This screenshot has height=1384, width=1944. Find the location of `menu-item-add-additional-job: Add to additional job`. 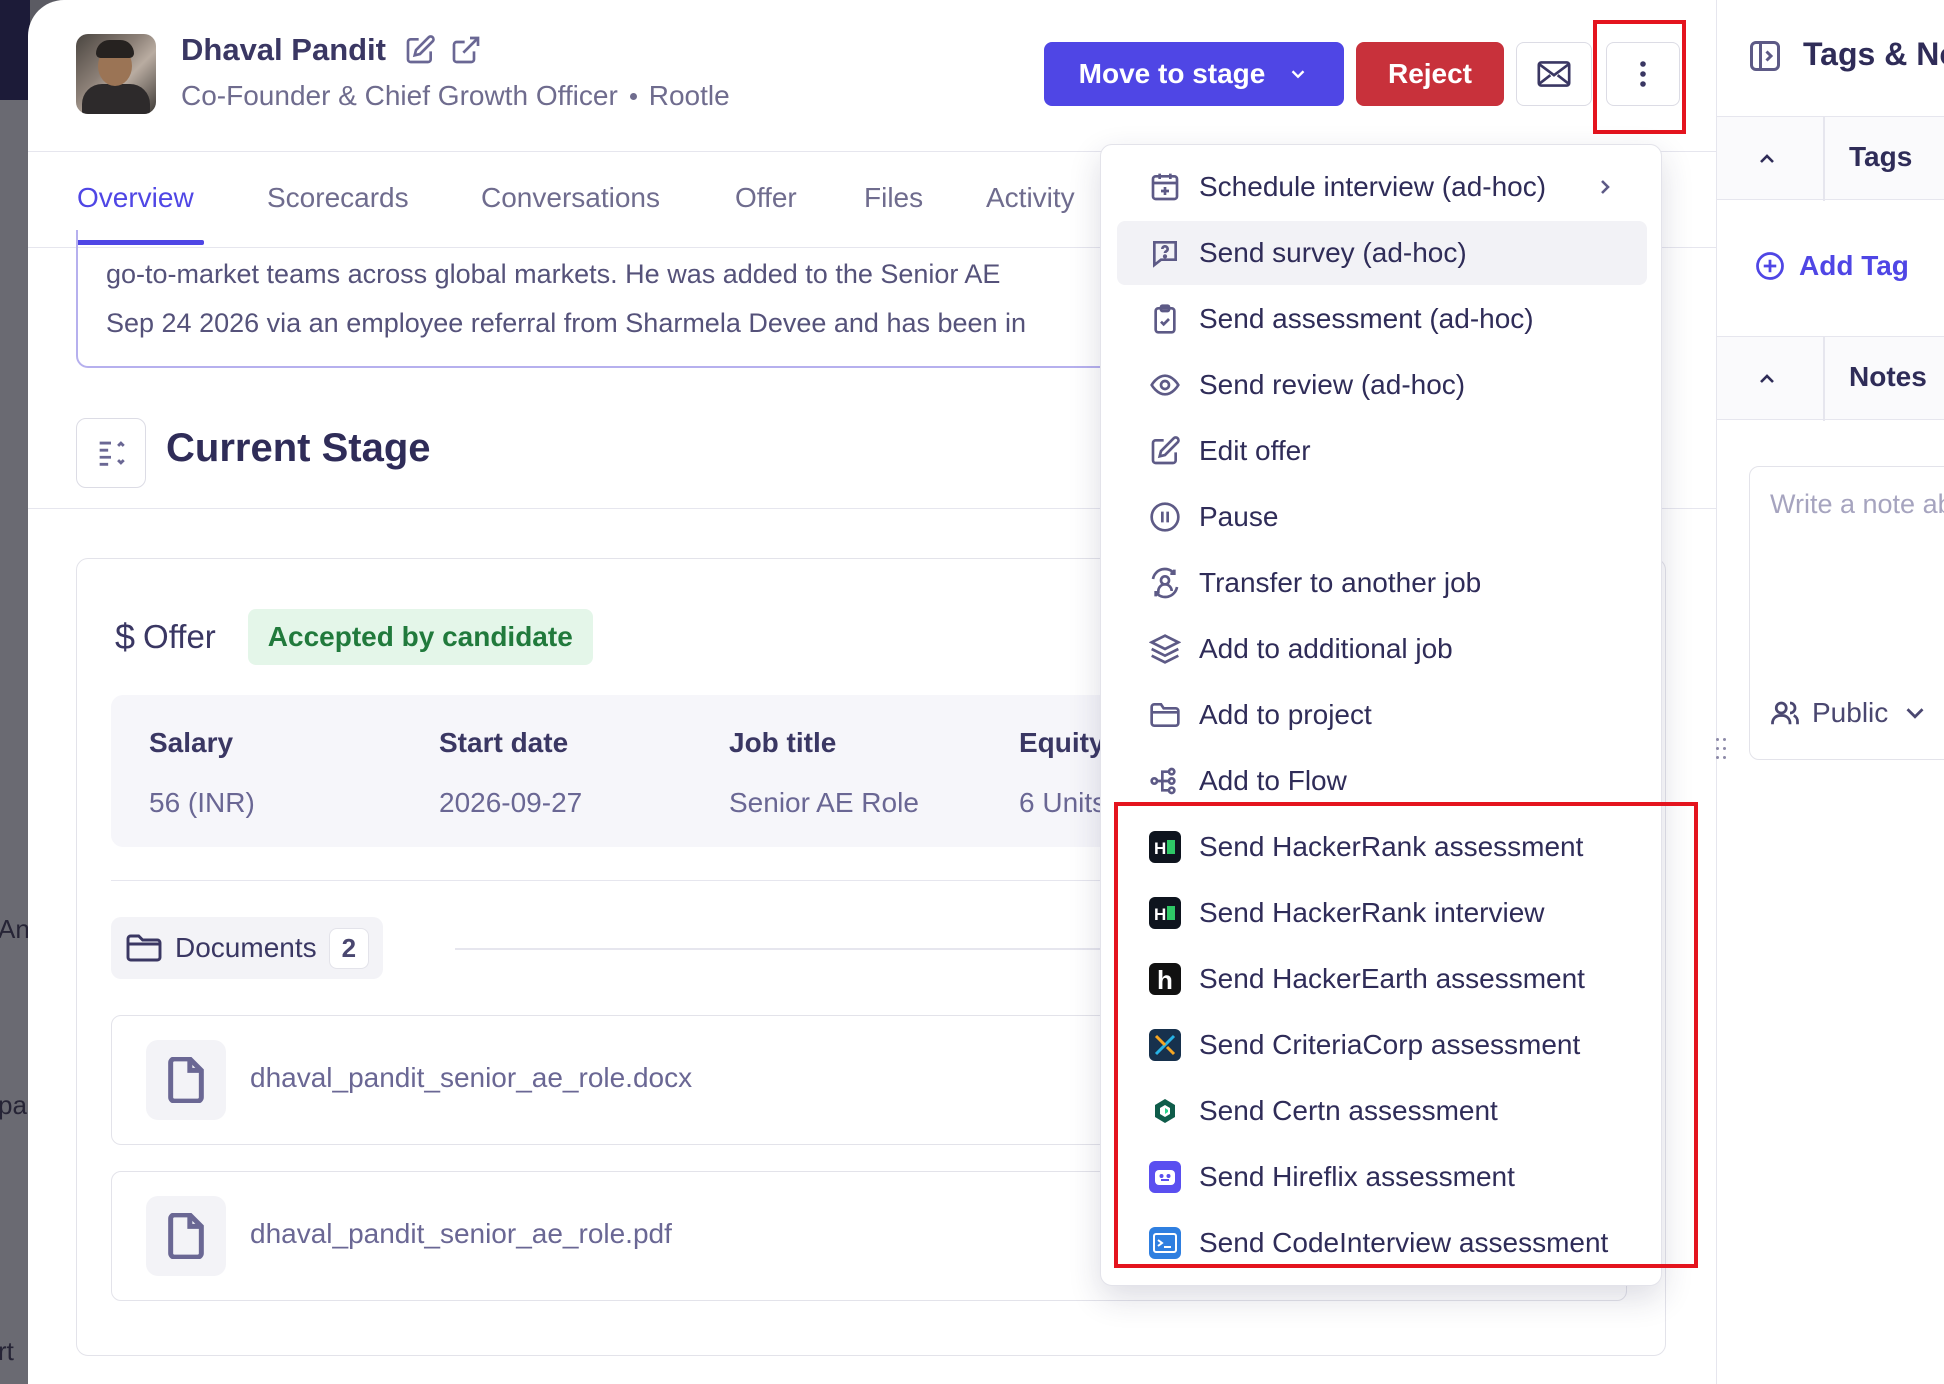

menu-item-add-additional-job: Add to additional job is located at coordinates (1382, 649).